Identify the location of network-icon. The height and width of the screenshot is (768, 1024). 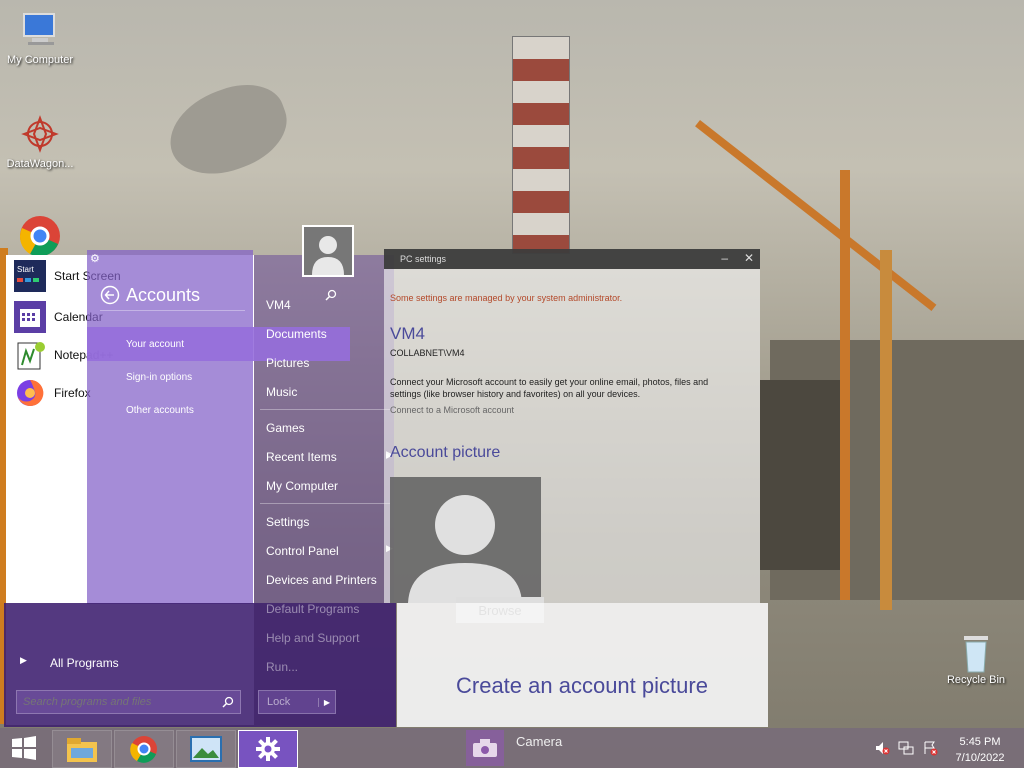
(906, 750).